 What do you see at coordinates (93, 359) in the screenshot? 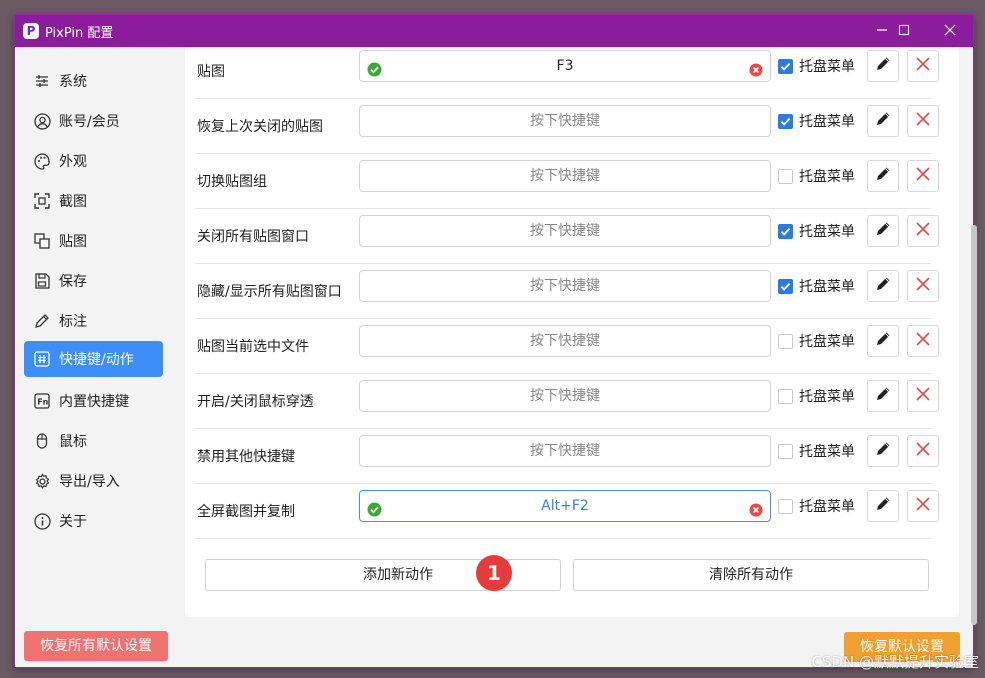
I see `sidebar-item-7: 快捷键/动作` at bounding box center [93, 359].